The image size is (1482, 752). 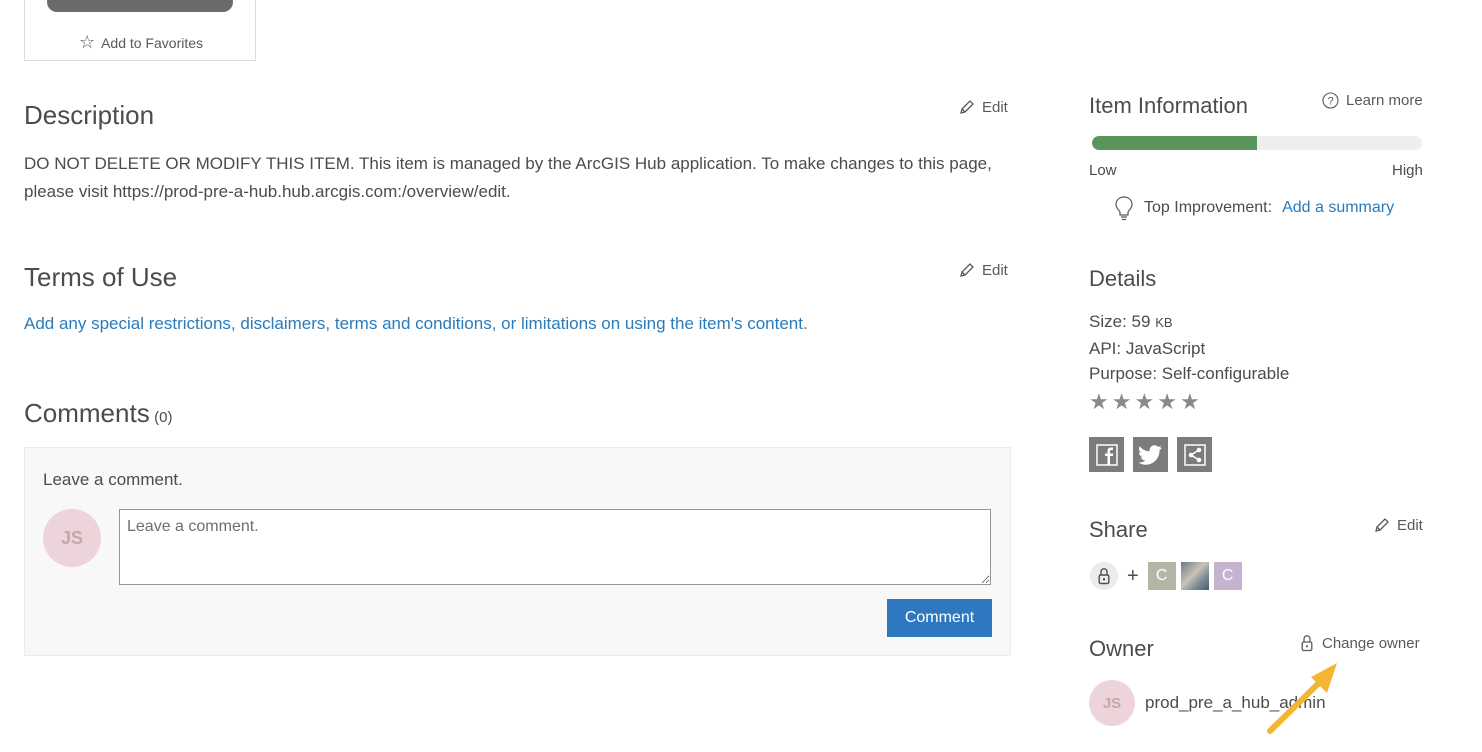 I want to click on comments-title: Comments, so click(x=87, y=413).